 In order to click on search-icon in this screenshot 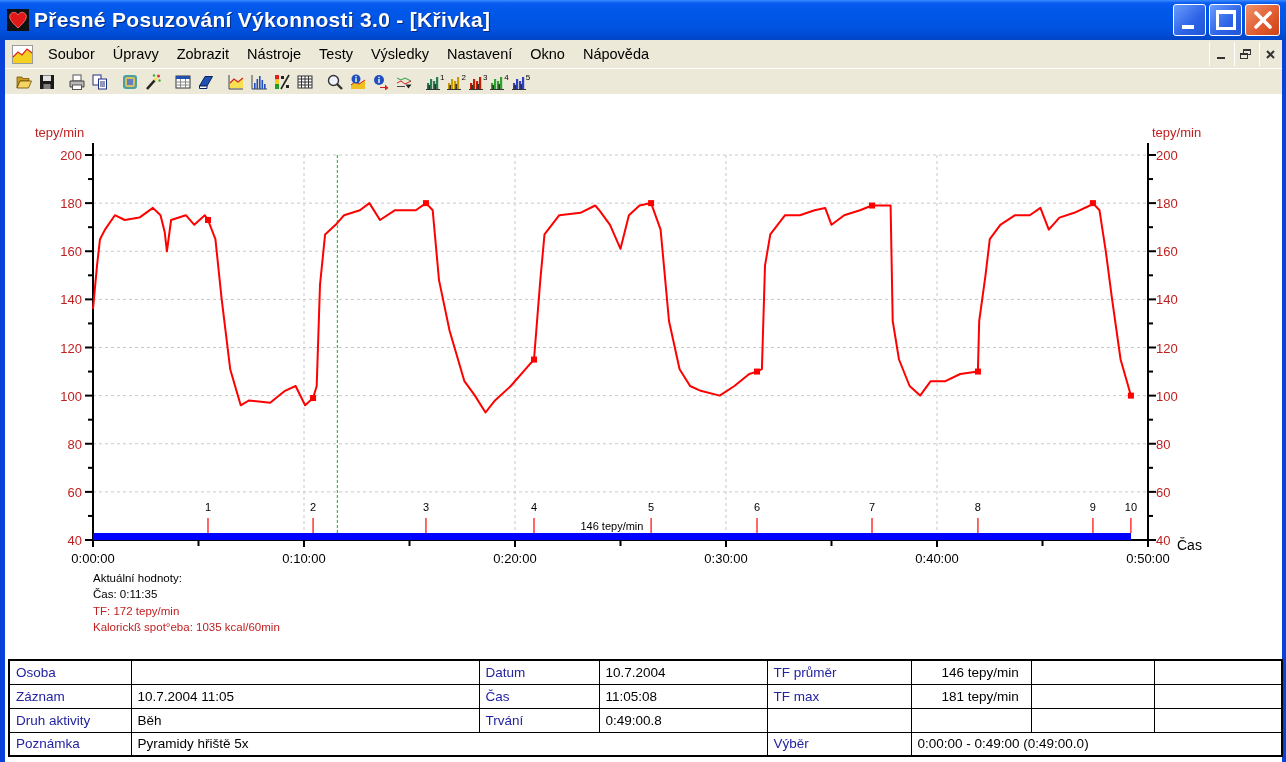, I will do `click(335, 81)`.